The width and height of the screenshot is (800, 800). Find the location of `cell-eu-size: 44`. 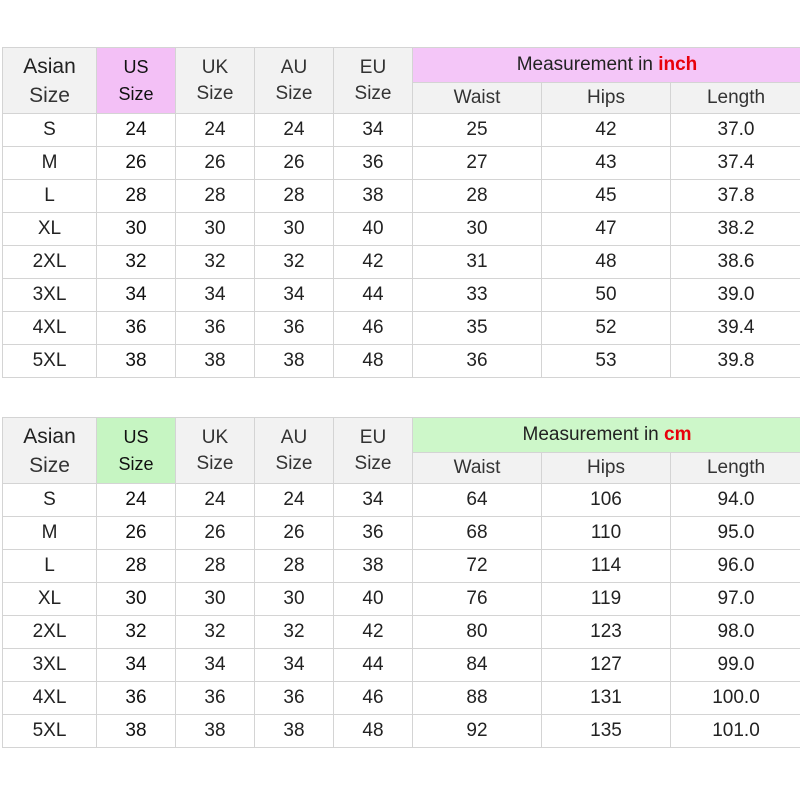

cell-eu-size: 44 is located at coordinates (373, 295).